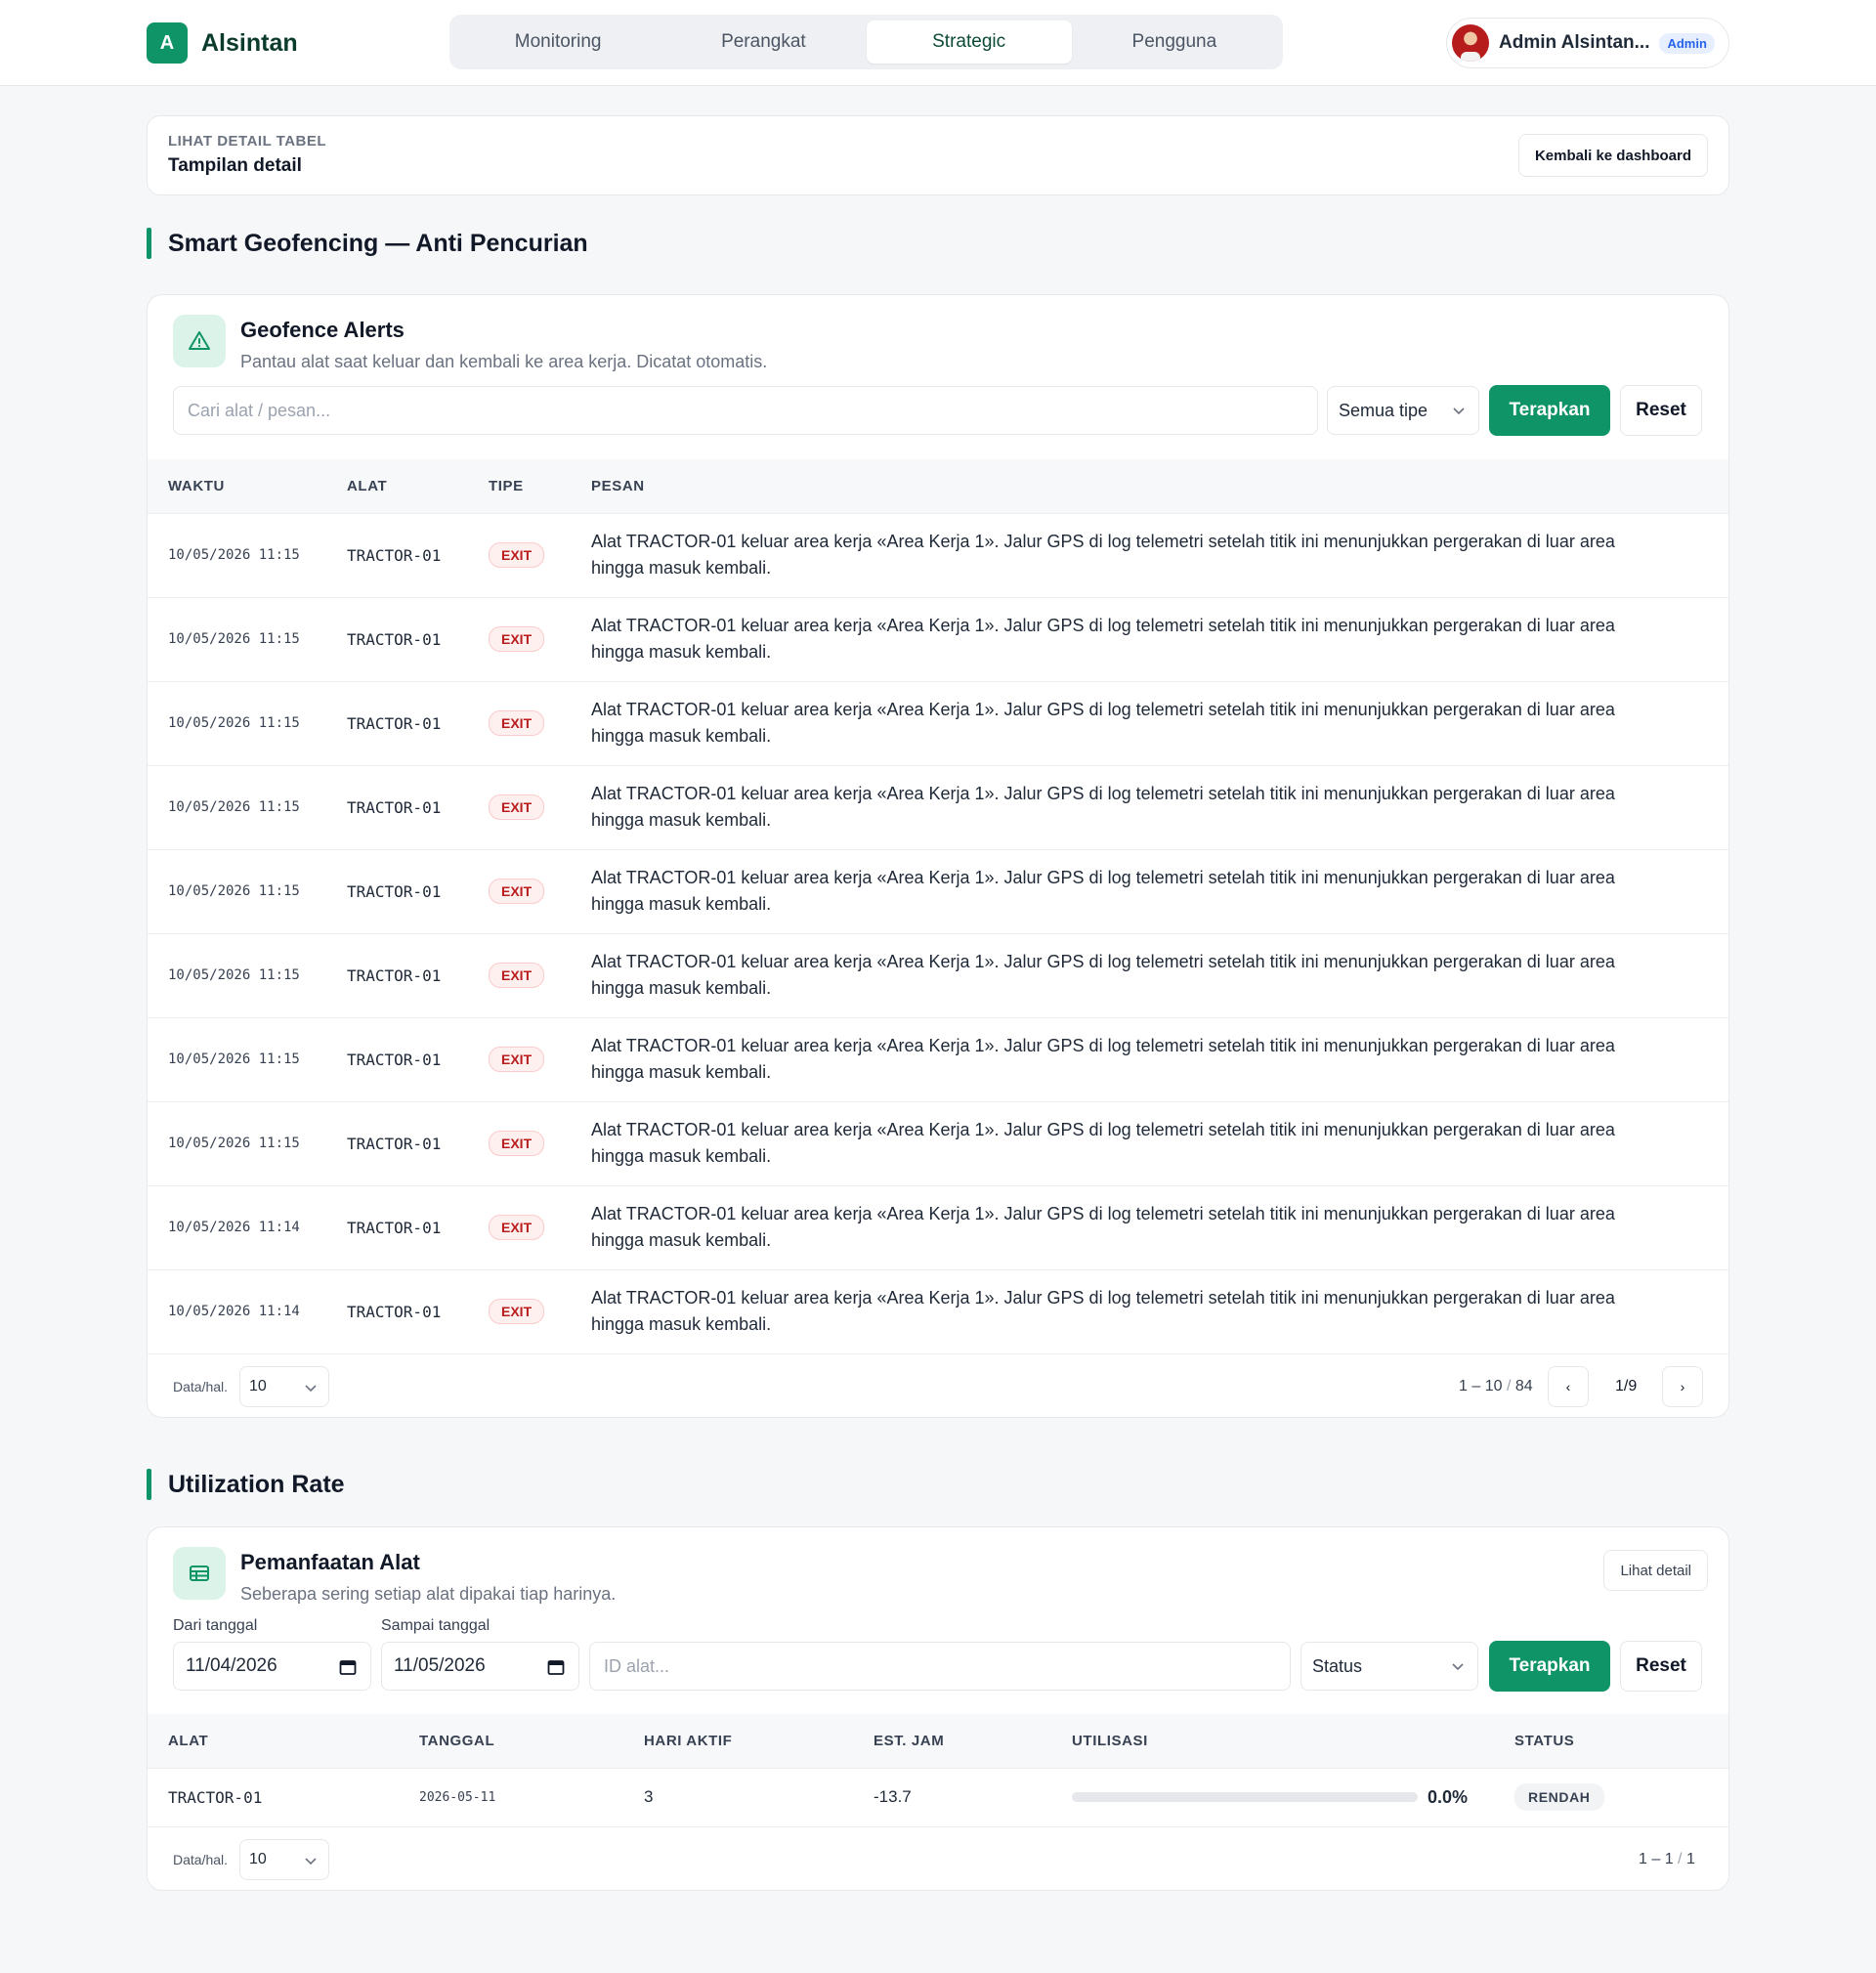 Image resolution: width=1876 pixels, height=1973 pixels. I want to click on type-select: Semua tipe, so click(1403, 410).